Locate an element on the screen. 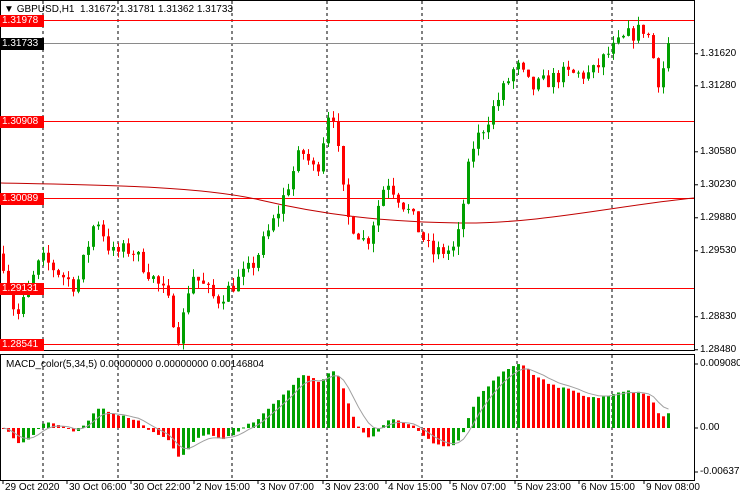 Image resolution: width=740 pixels, height=500 pixels. price-scale-label: 1.29880 is located at coordinates (718, 217).